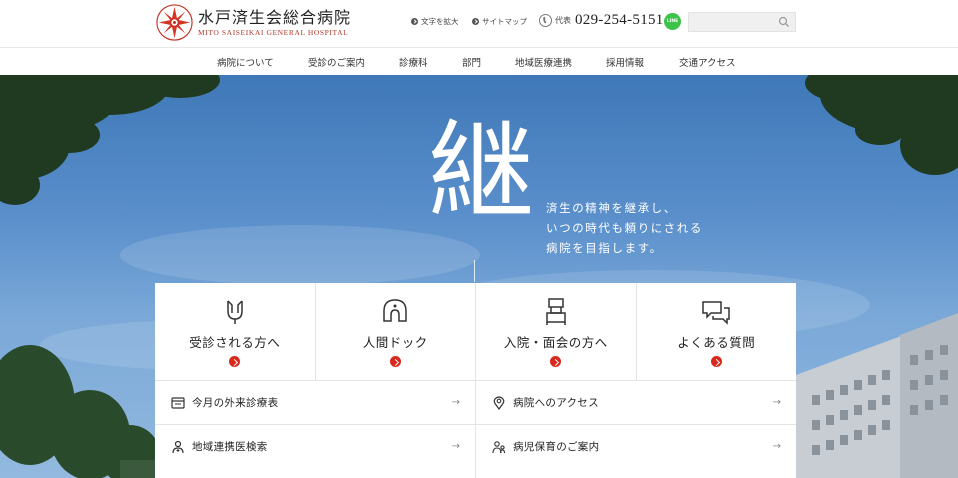  What do you see at coordinates (672, 21) in the screenshot?
I see `line-icon: LINE` at bounding box center [672, 21].